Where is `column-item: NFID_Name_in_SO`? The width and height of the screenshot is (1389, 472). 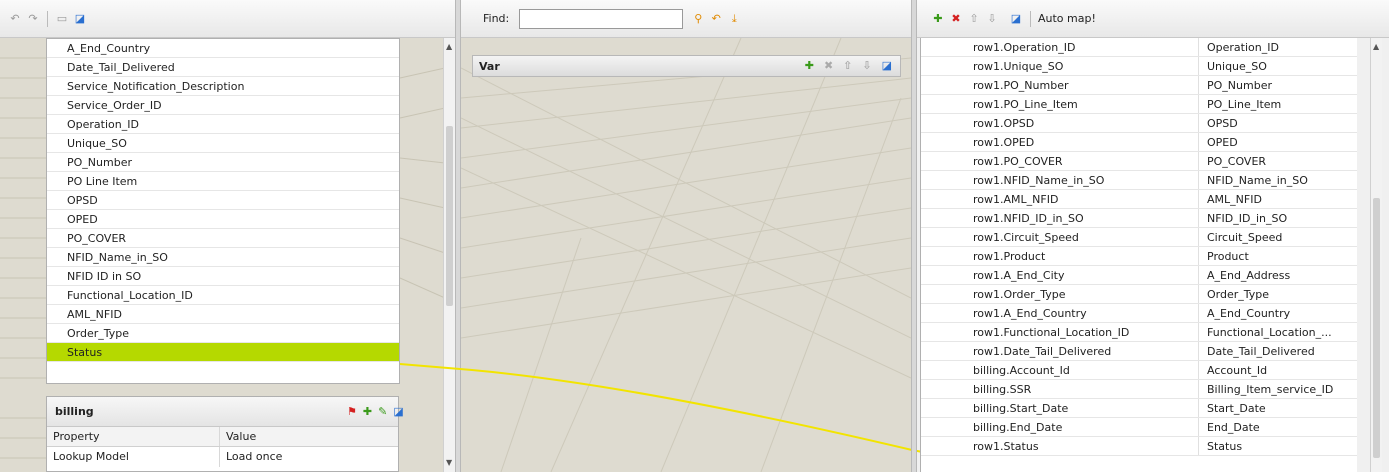
column-item: NFID_Name_in_SO is located at coordinates (223, 257).